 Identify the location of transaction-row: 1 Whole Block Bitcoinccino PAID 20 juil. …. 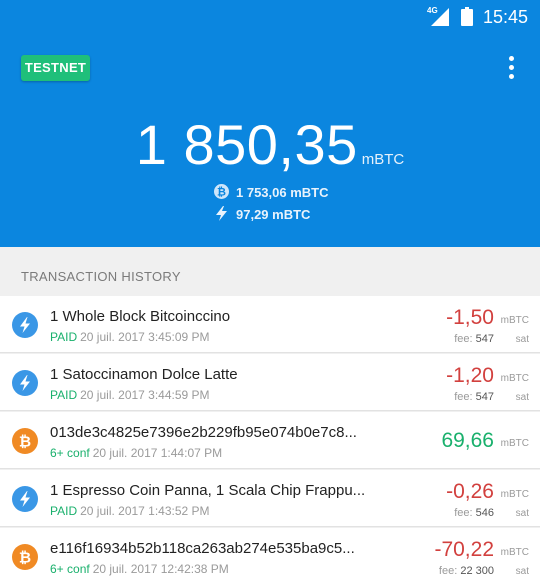
(270, 324).